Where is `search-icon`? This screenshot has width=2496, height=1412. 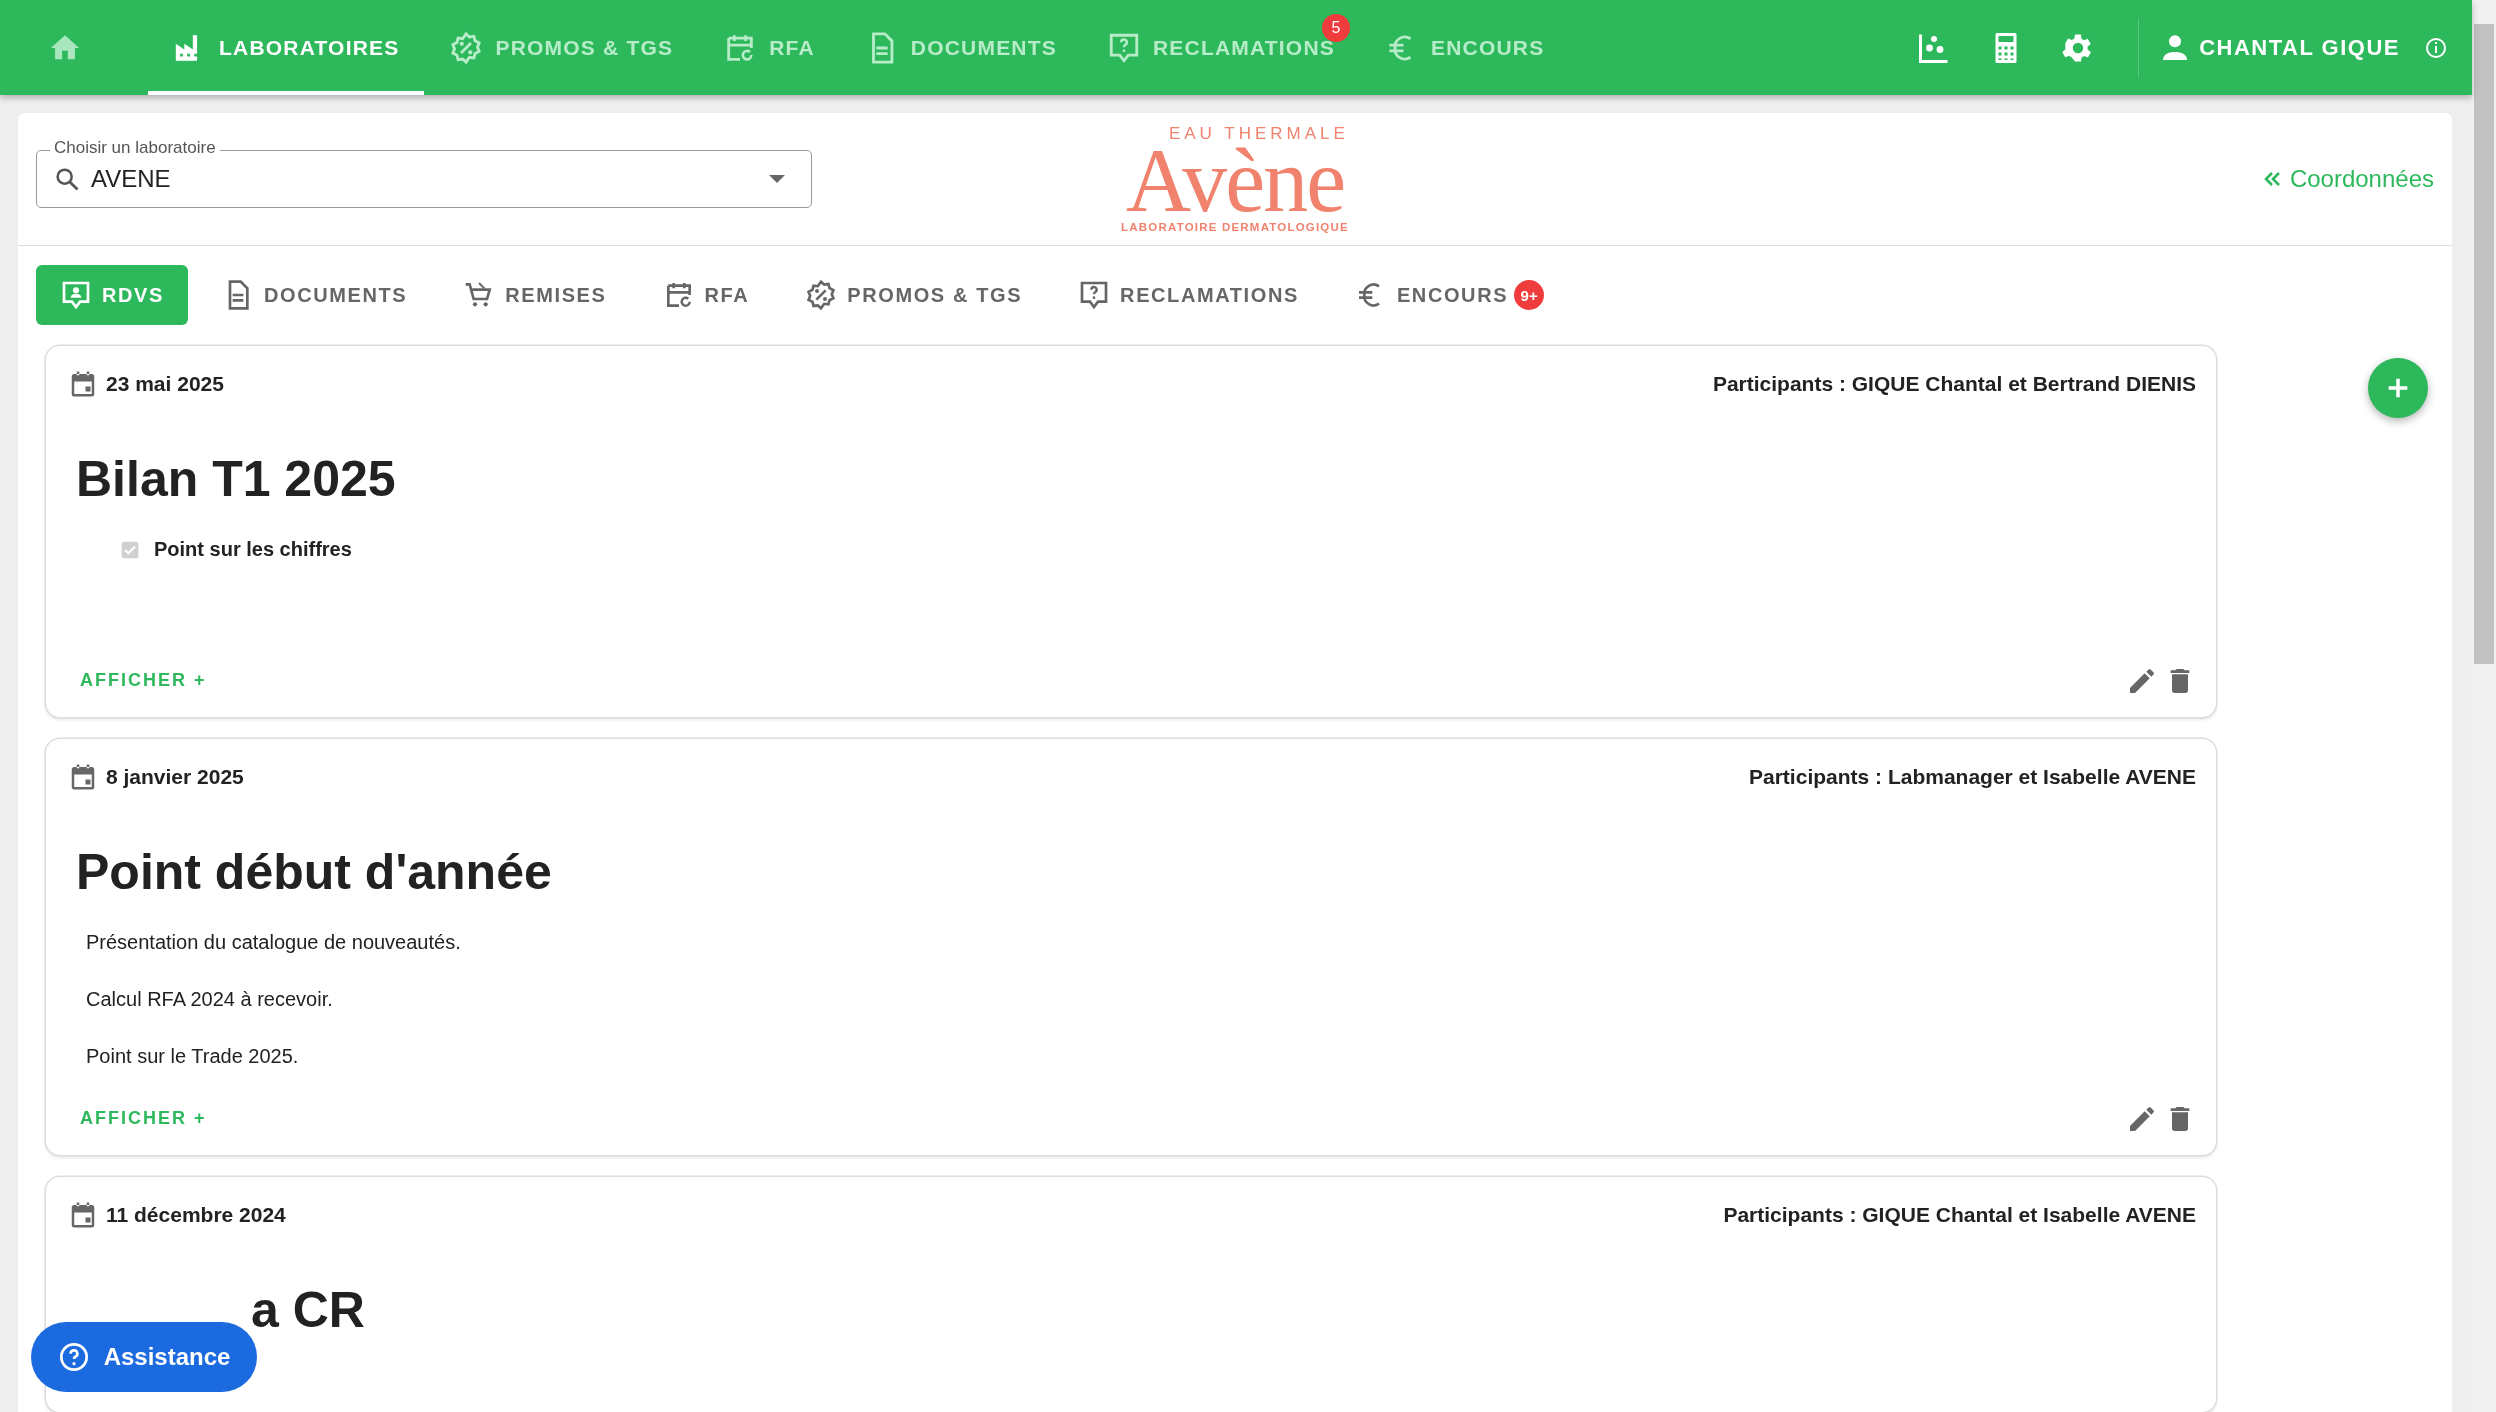
search-icon is located at coordinates (67, 179).